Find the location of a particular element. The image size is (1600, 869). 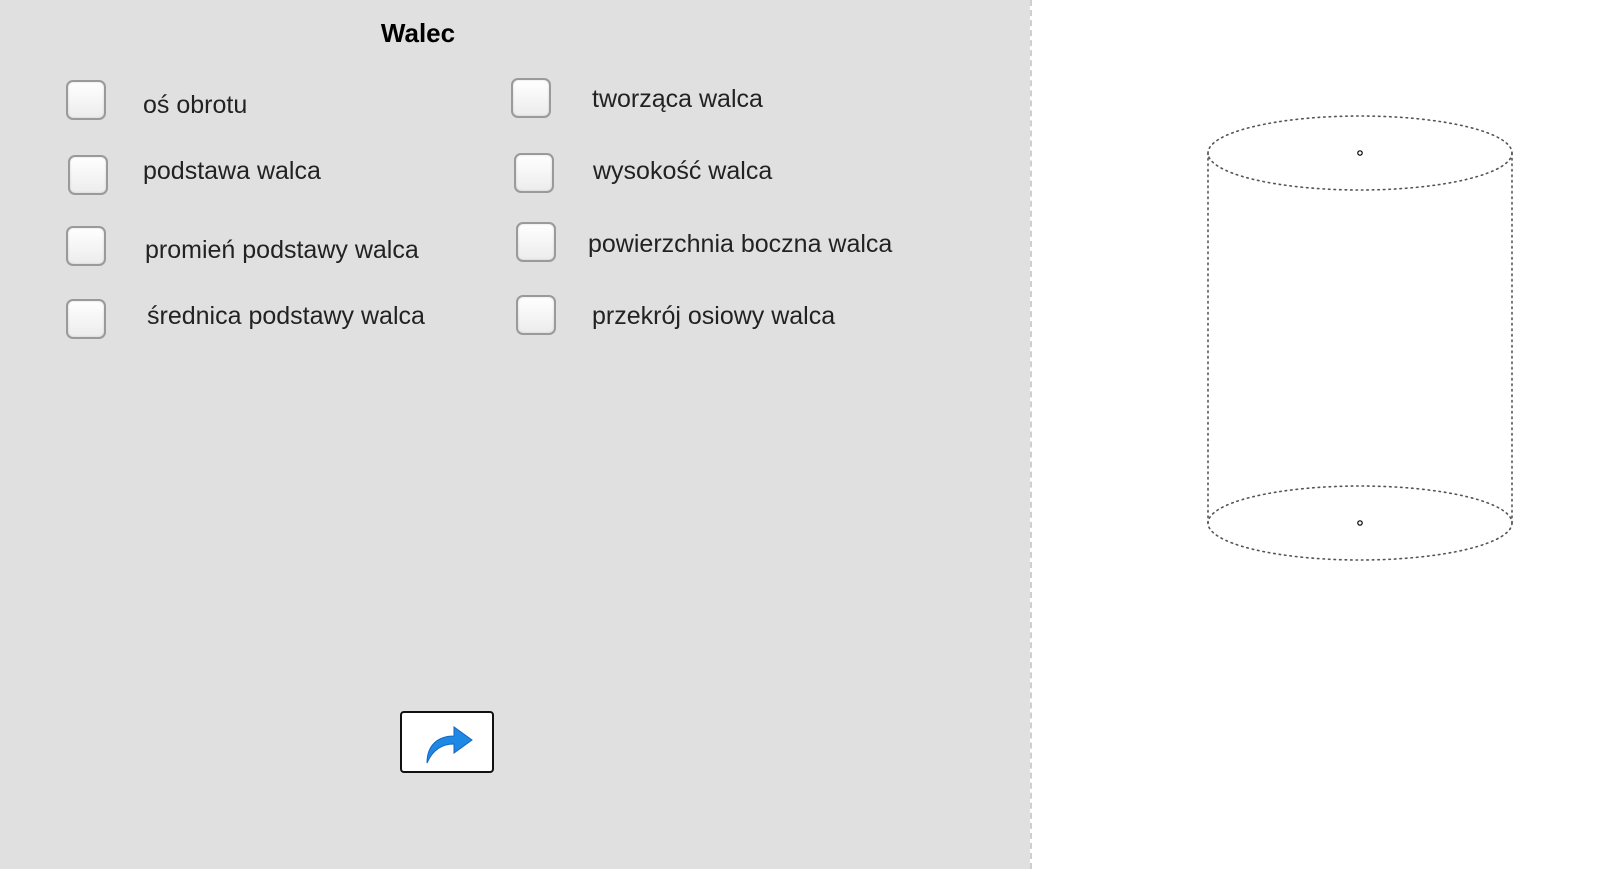

label-powierzchnia-boczna: powierzchnia boczna walca is located at coordinates (740, 244).